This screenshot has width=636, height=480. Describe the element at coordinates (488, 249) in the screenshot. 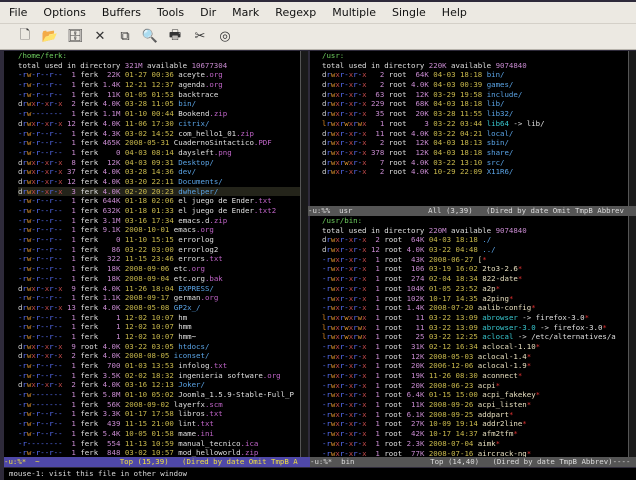

I see `file-name: ../` at that location.